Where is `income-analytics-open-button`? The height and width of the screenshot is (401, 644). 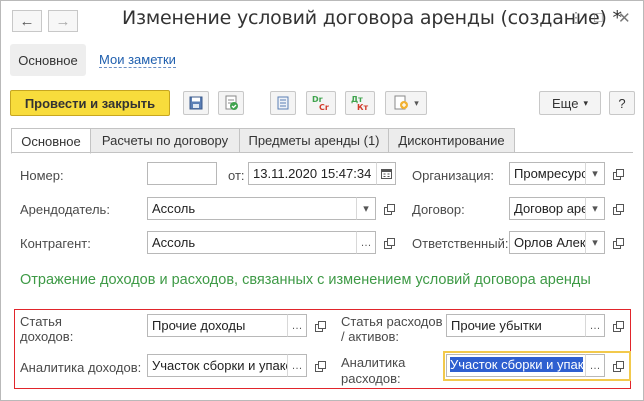 income-analytics-open-button is located at coordinates (320, 366).